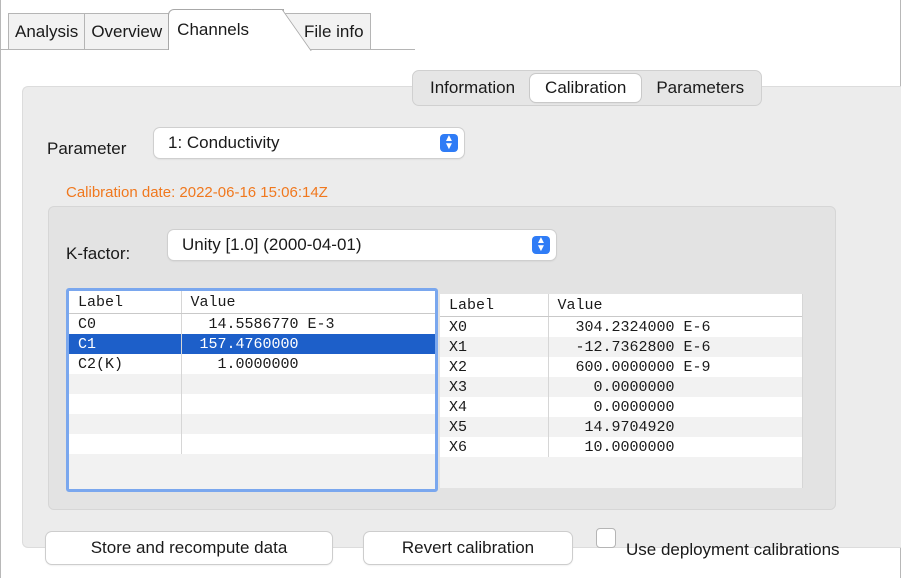 Image resolution: width=901 pixels, height=579 pixels. Describe the element at coordinates (494, 367) in the screenshot. I see `cell-label: X2` at that location.